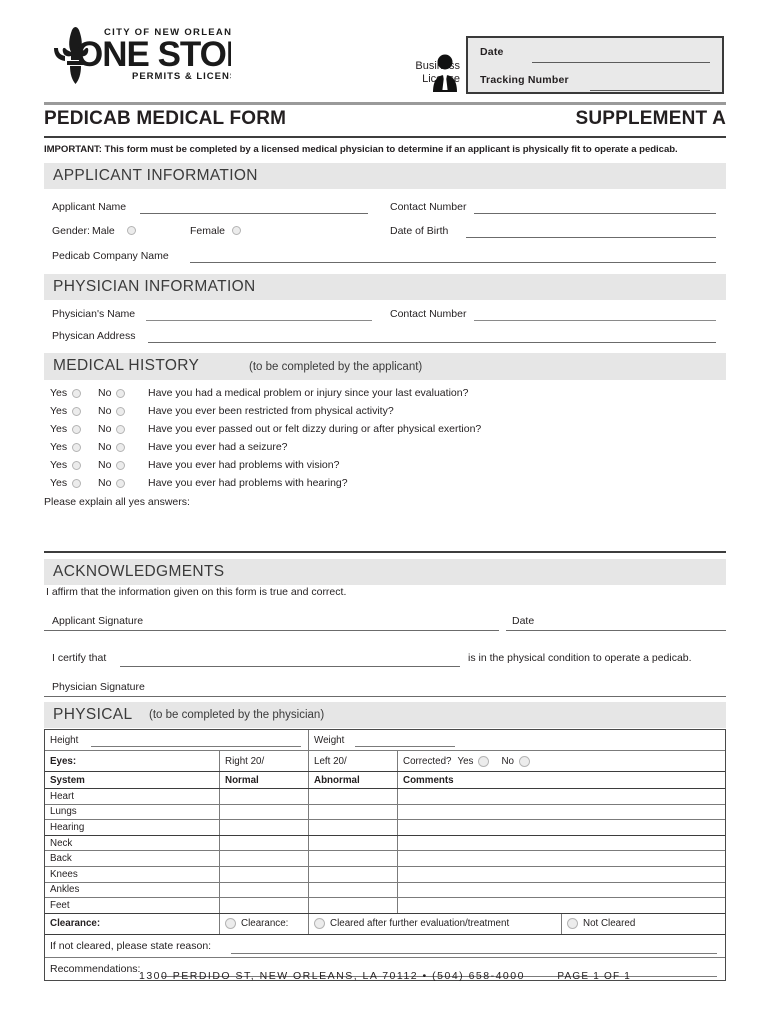 This screenshot has width=770, height=1024. What do you see at coordinates (524, 761) in the screenshot?
I see `corrected-no-radio` at bounding box center [524, 761].